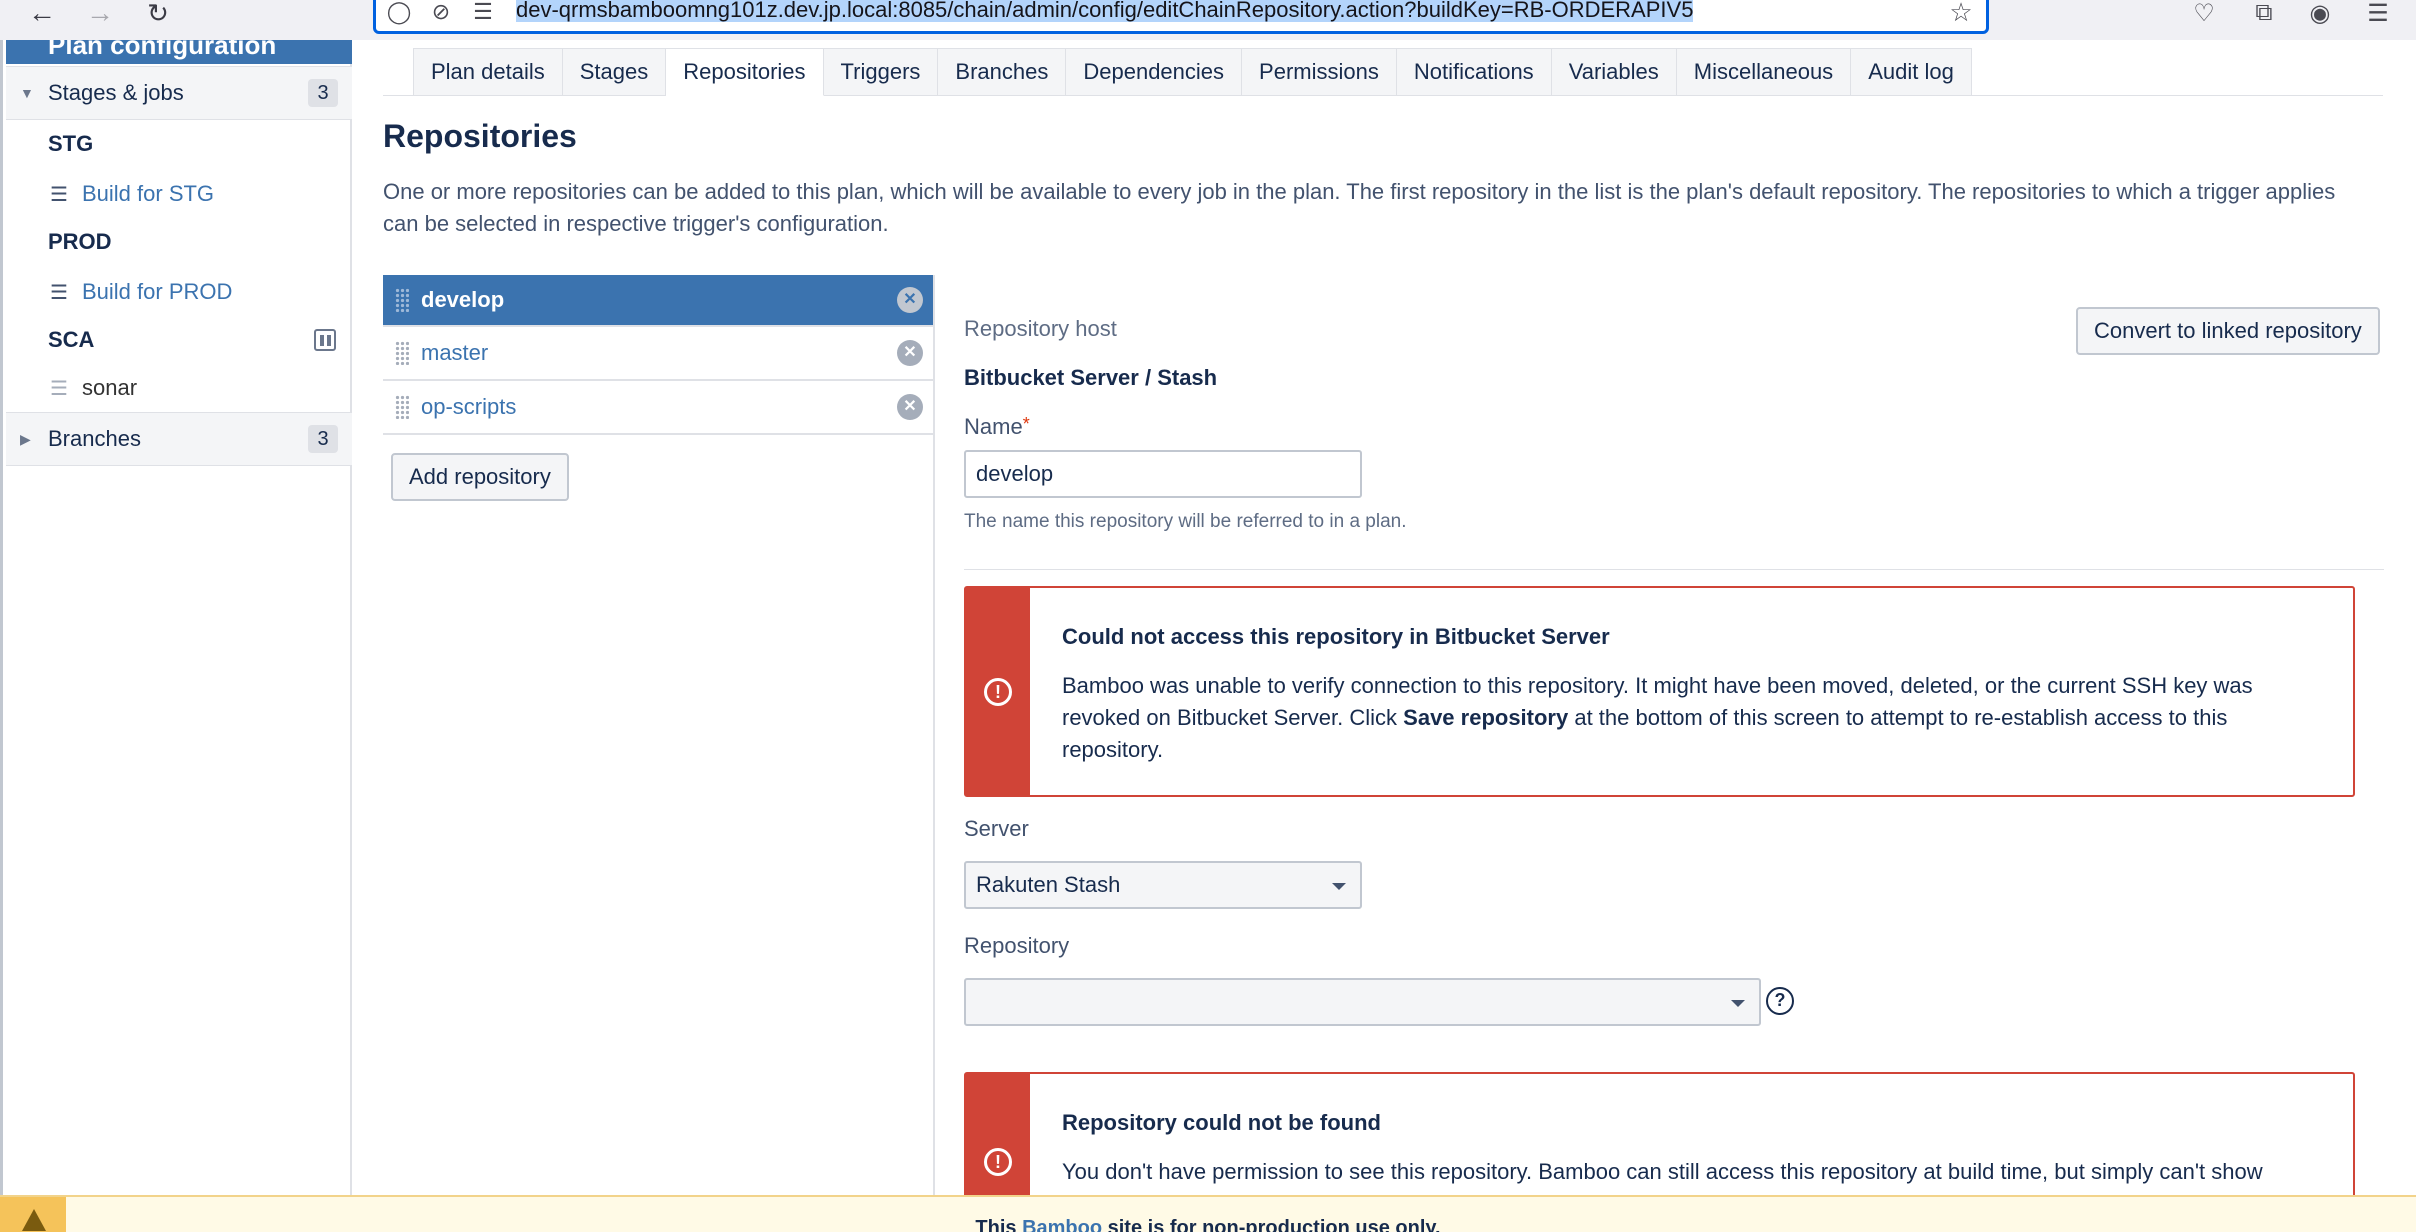  Describe the element at coordinates (1040, 328) in the screenshot. I see `repository-host-label: Repository host` at that location.